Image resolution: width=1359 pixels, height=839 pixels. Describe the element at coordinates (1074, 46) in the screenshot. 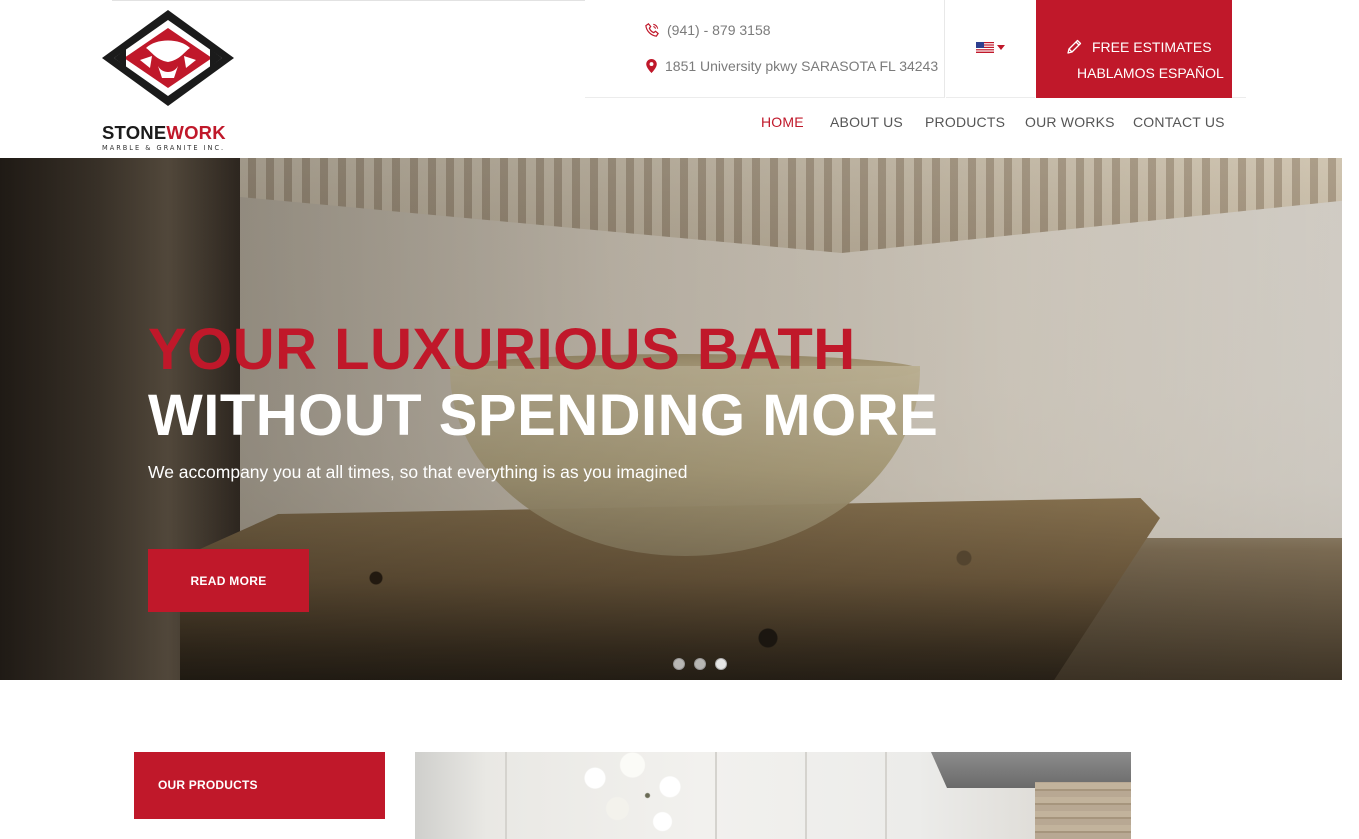

I see `pencil-icon` at that location.